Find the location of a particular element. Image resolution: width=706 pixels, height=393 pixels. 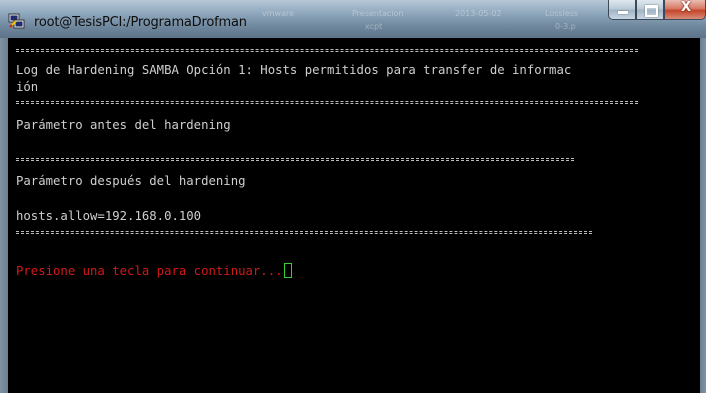

background-window-text: Presentacion is located at coordinates (378, 13).